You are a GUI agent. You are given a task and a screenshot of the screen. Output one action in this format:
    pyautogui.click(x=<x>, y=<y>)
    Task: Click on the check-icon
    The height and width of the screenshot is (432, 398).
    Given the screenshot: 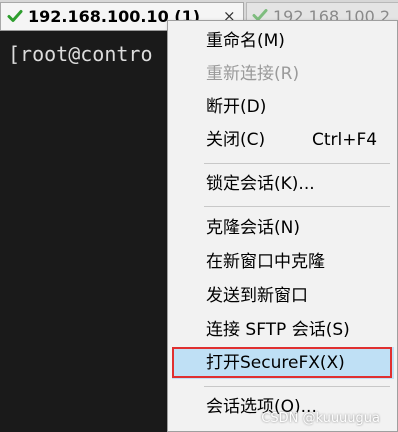 What is the action you would take?
    pyautogui.click(x=15, y=16)
    